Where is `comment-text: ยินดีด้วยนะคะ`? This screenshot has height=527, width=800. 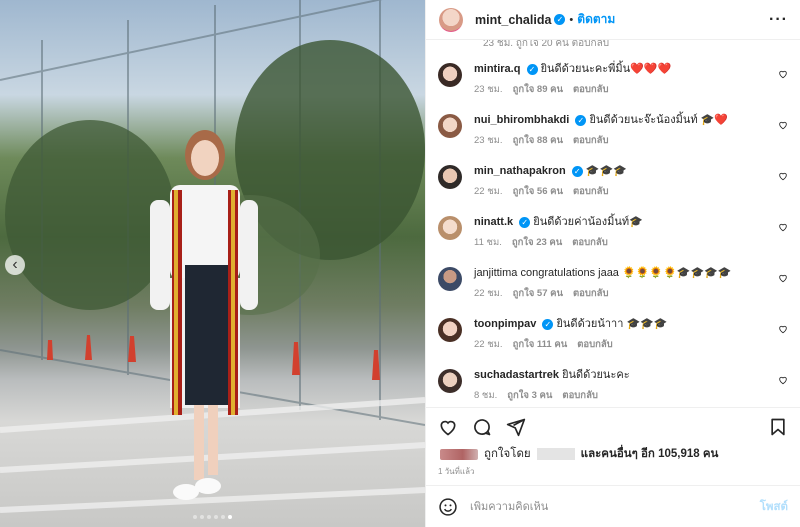
comment-text: ยินดีด้วยนะคะ is located at coordinates (596, 375).